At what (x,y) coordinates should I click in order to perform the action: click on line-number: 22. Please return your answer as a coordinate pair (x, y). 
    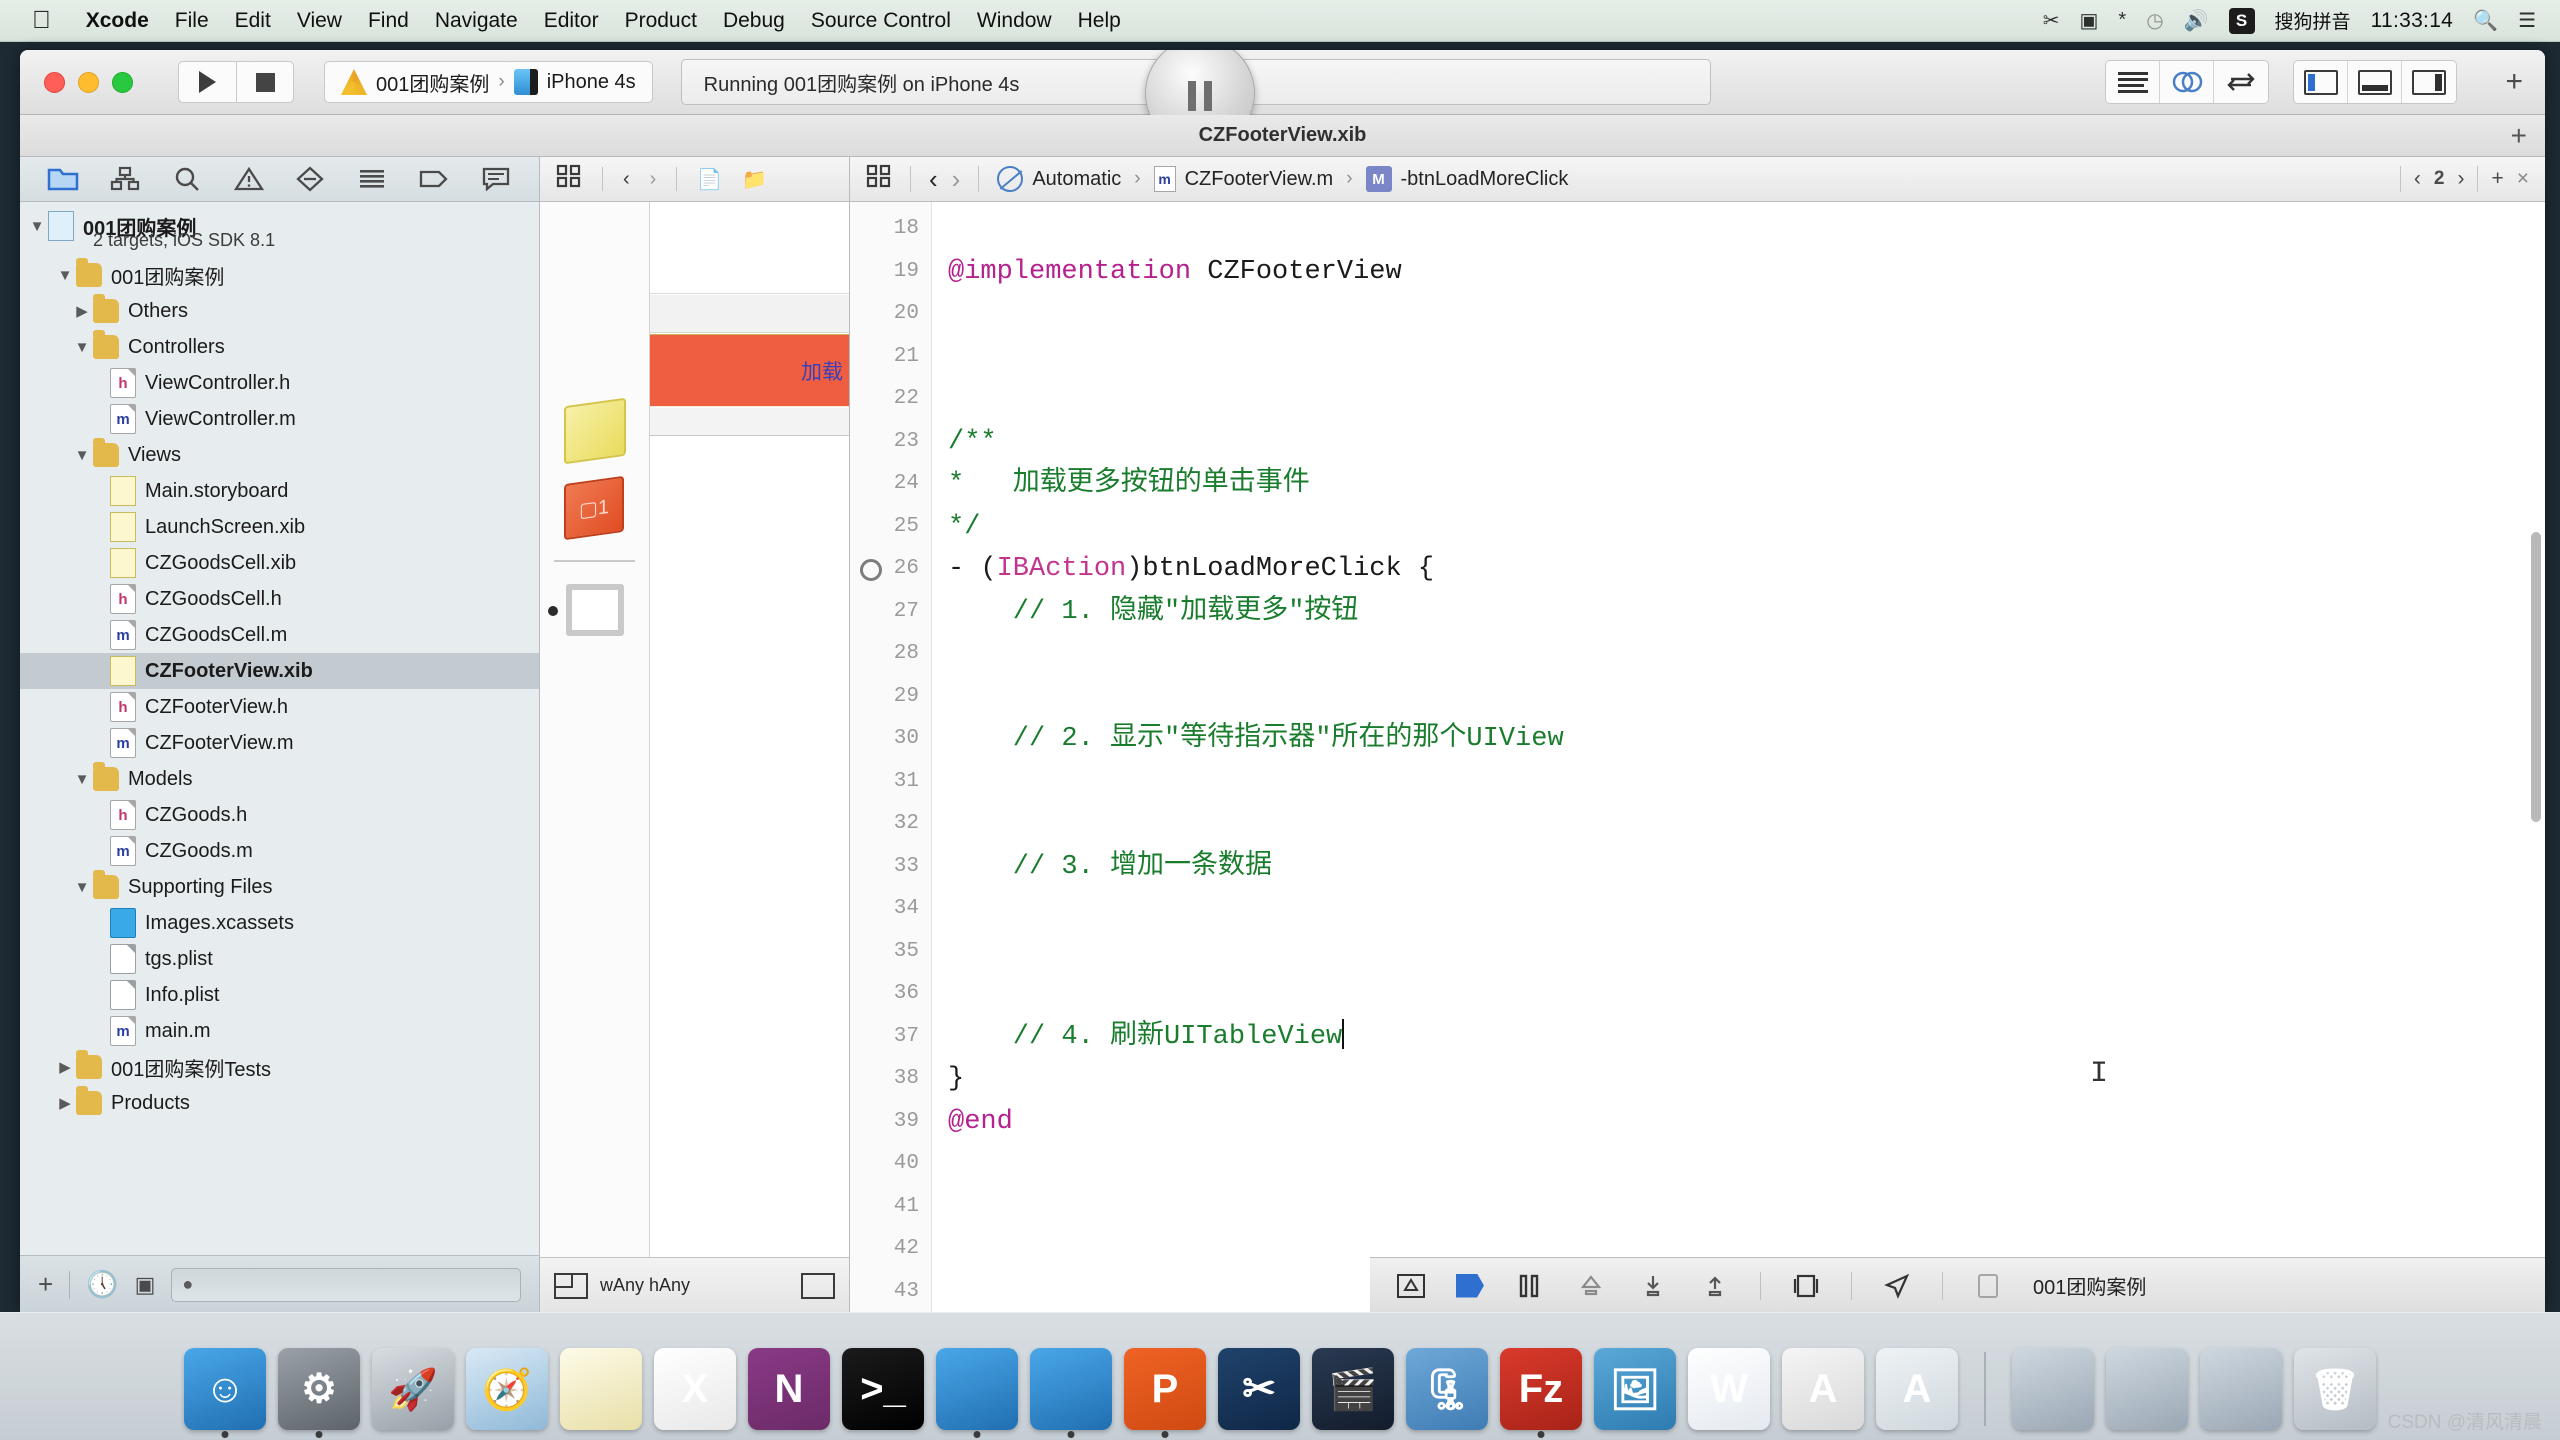
    Looking at the image, I should click on (890, 399).